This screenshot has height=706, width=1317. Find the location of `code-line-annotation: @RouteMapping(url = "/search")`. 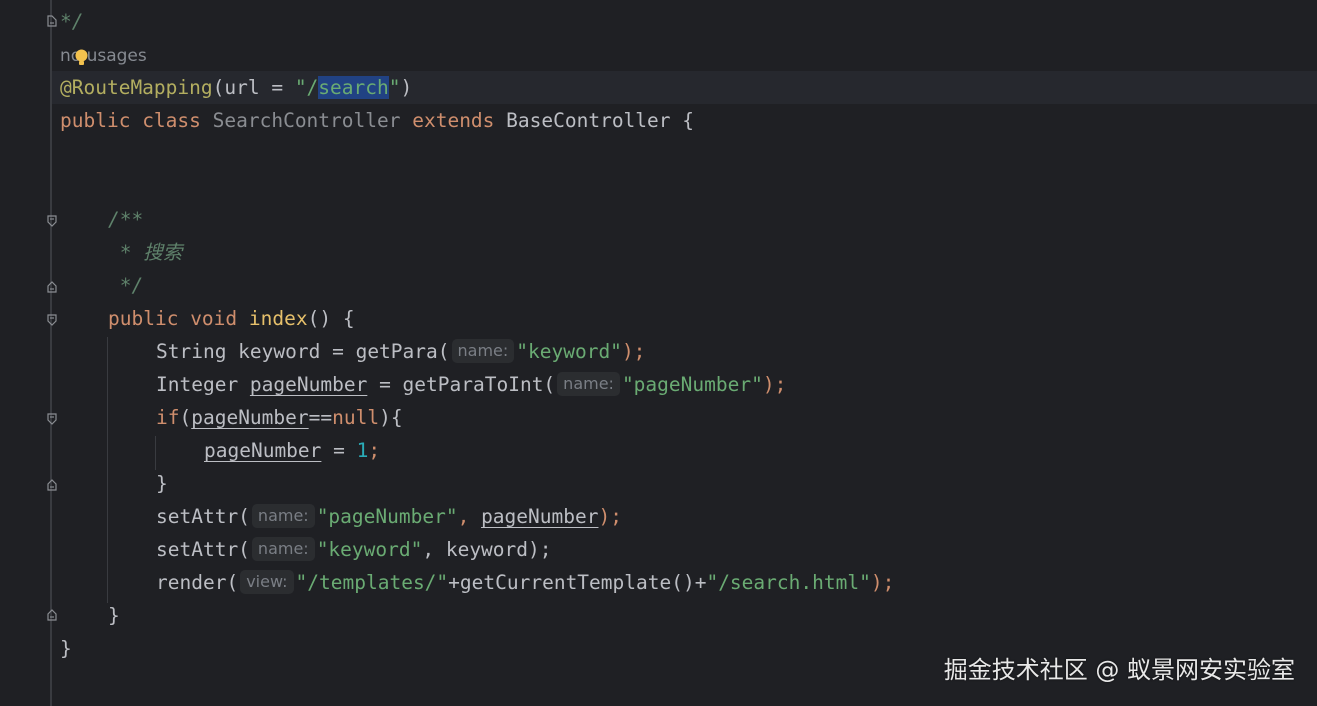

code-line-annotation: @RouteMapping(url = "/search") is located at coordinates (236, 87).